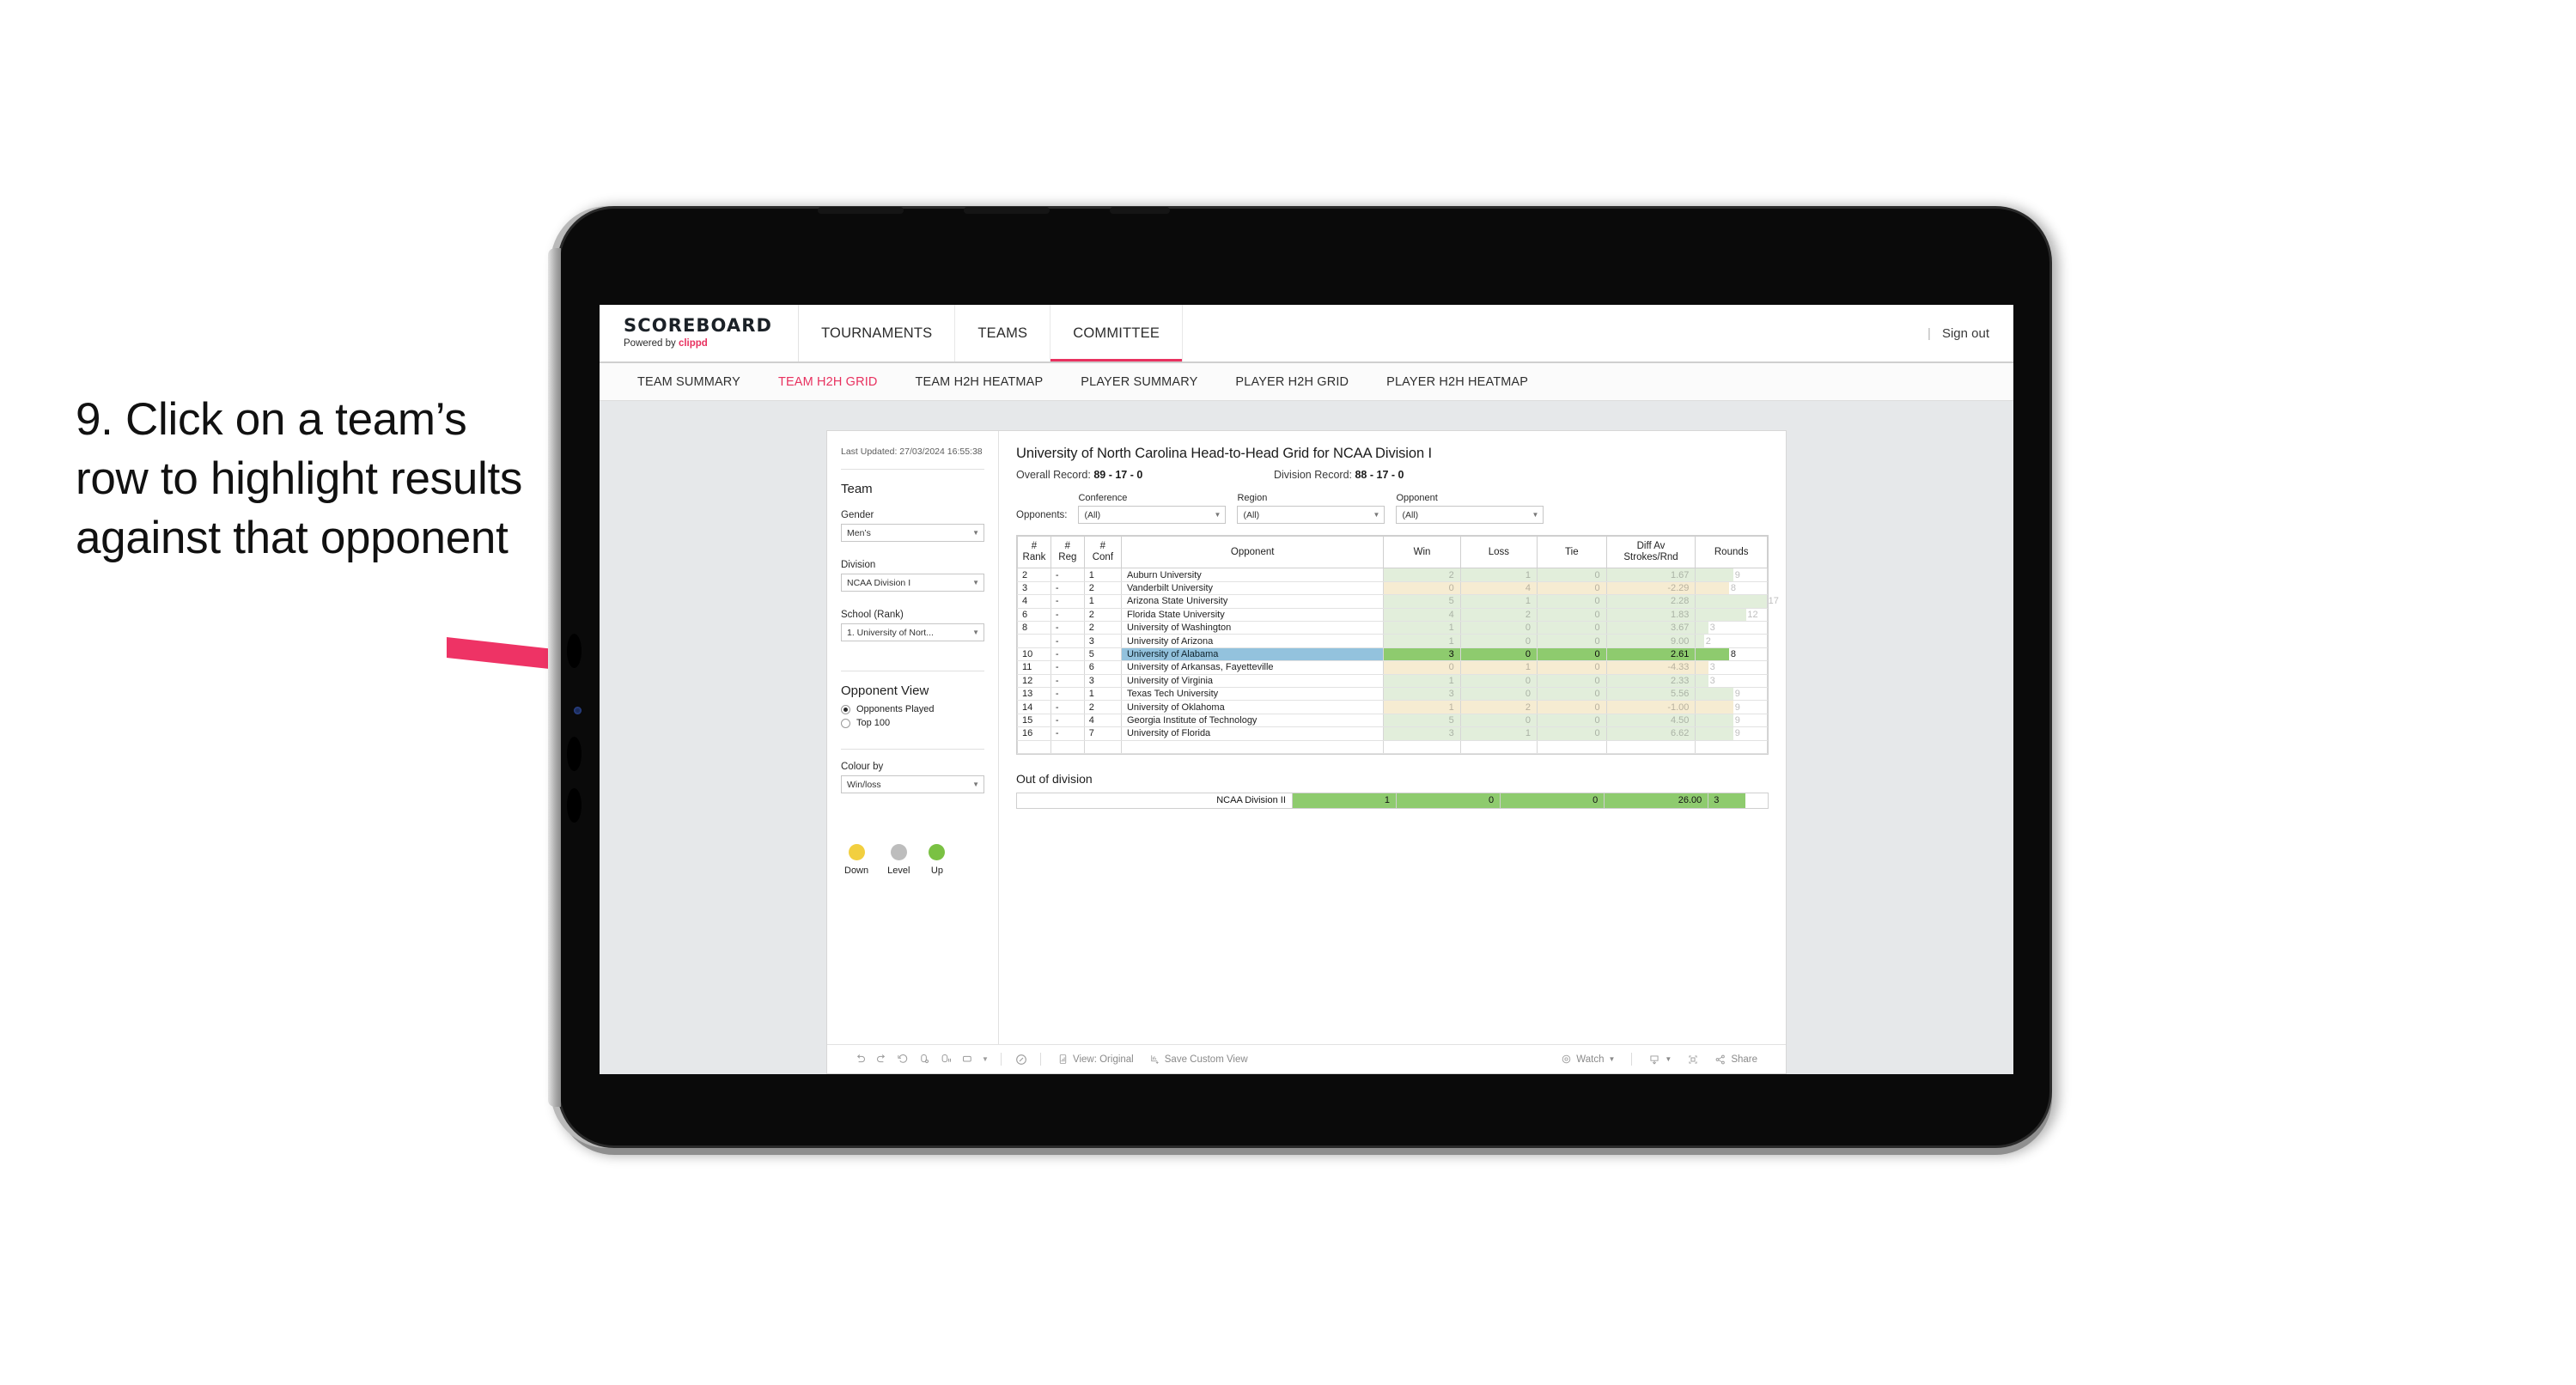  Describe the element at coordinates (873, 723) in the screenshot. I see `radio-top-100-label: Top 100` at that location.